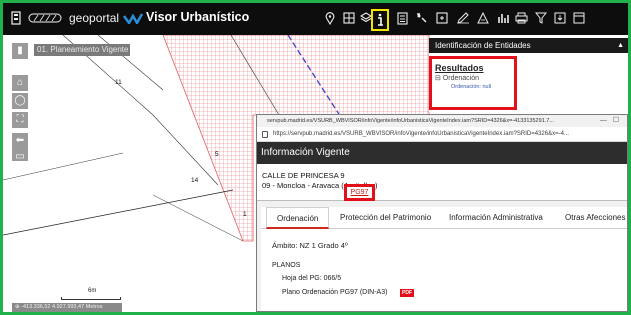  I want to click on app-title: Visor Urbanístico, so click(198, 17).